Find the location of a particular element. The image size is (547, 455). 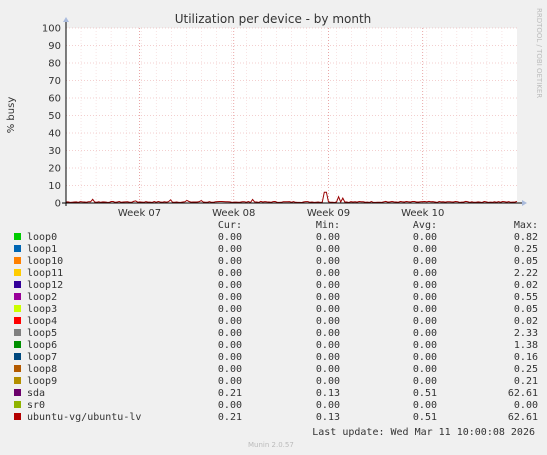

legend-label: ubuntu-vg/ubuntu-lv is located at coordinates (84, 417).